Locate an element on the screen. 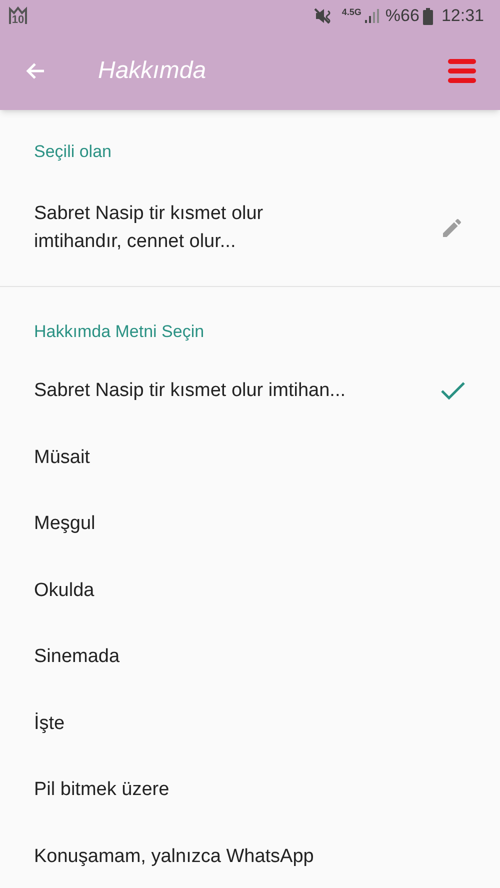 The width and height of the screenshot is (500, 888). status-option: İşte is located at coordinates (250, 723).